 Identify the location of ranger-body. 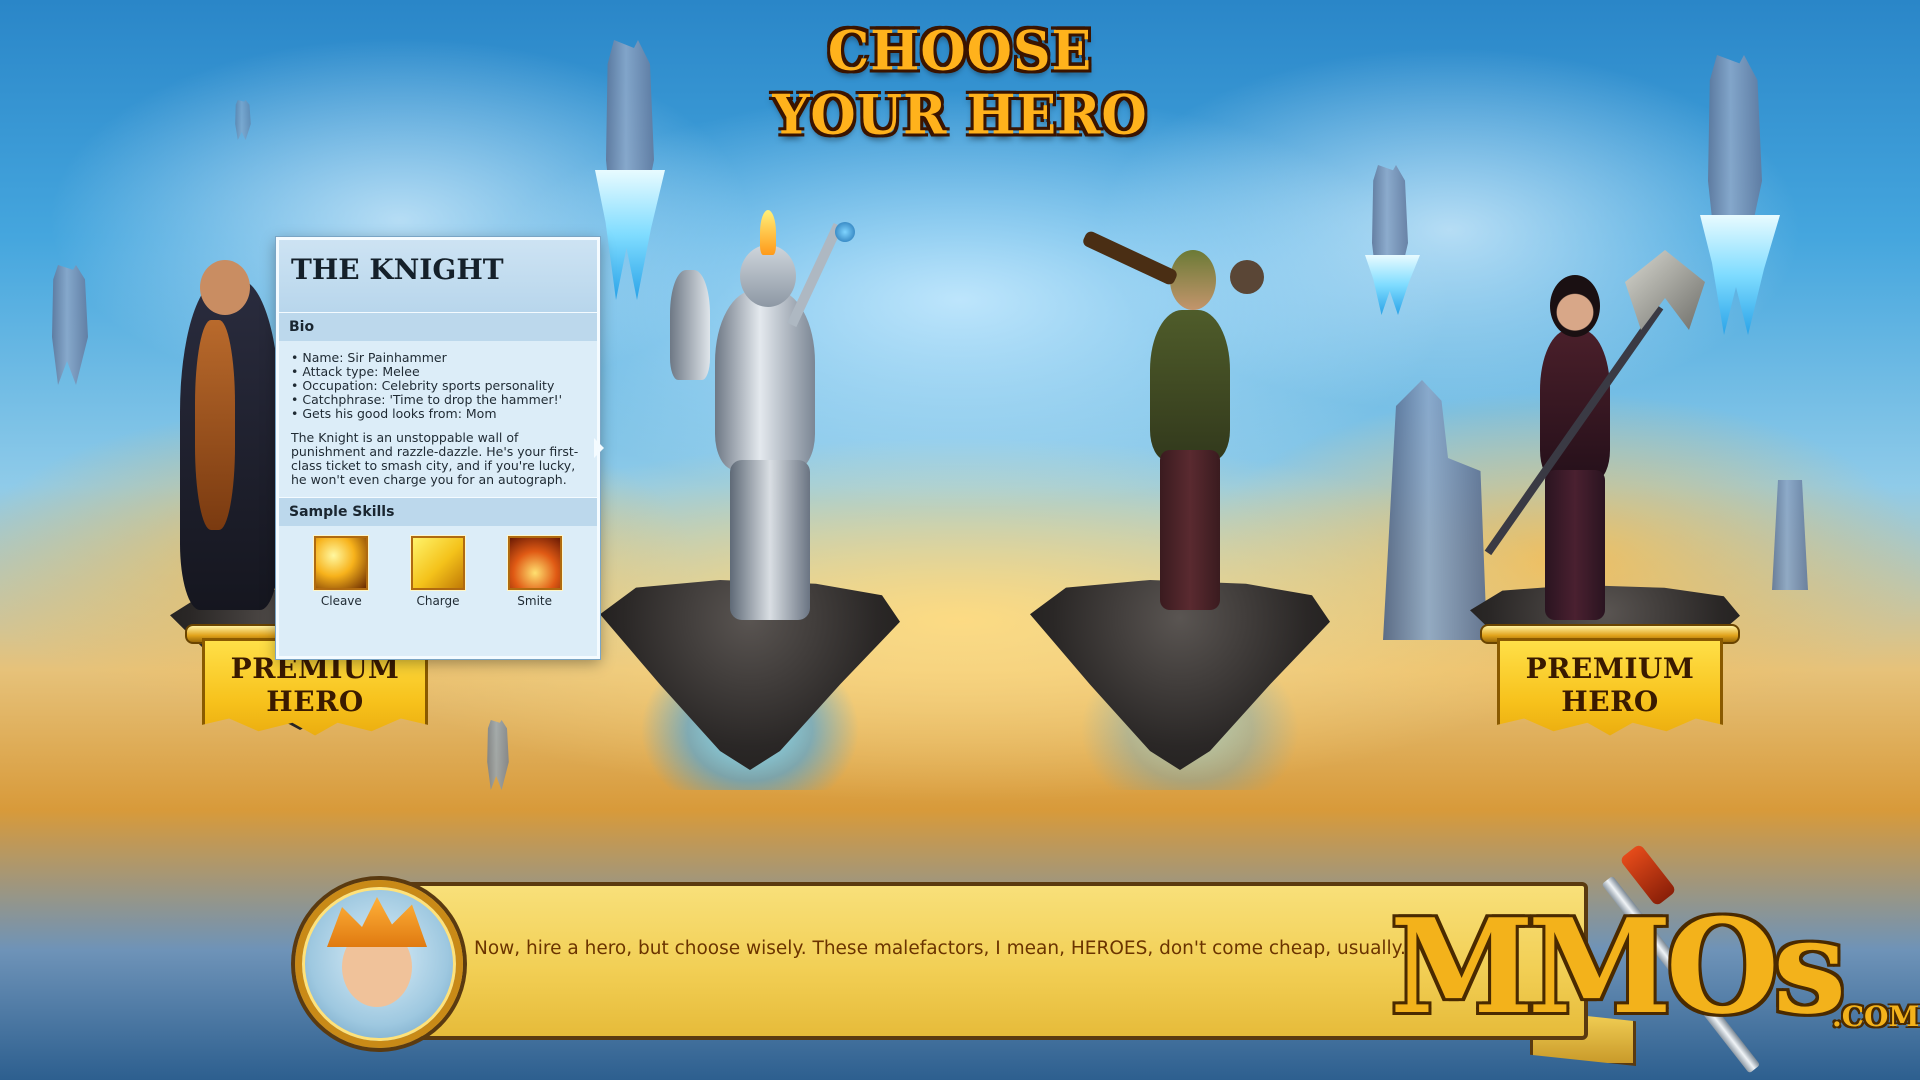
(1190, 385).